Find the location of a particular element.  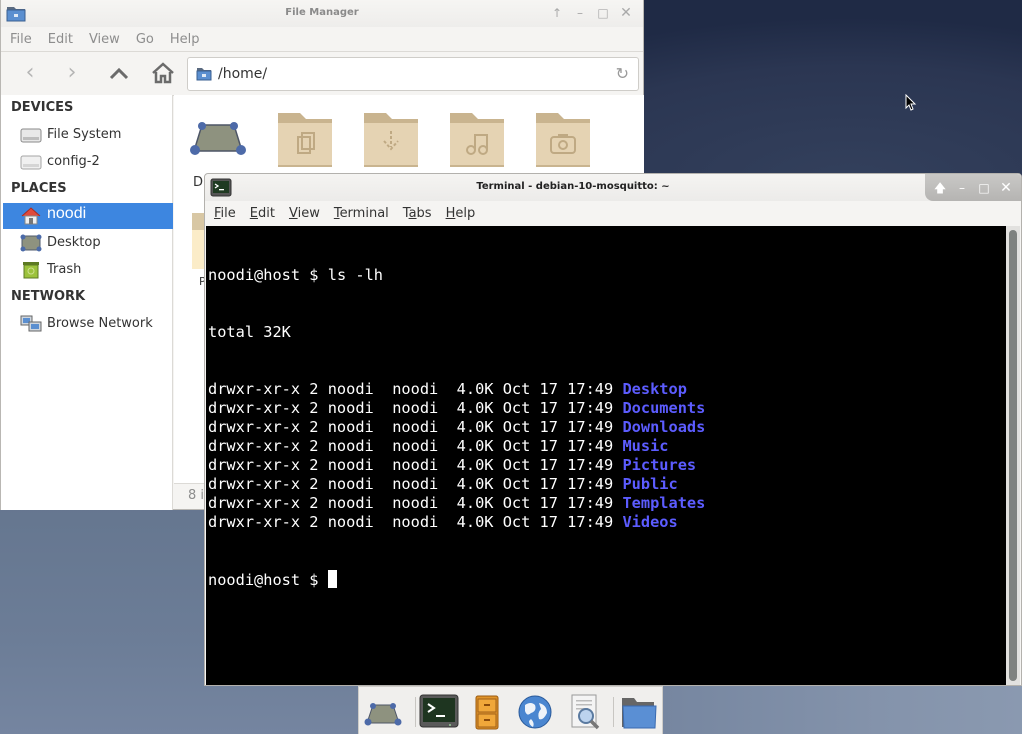

sidebar-item-label: Trash is located at coordinates (64, 269).